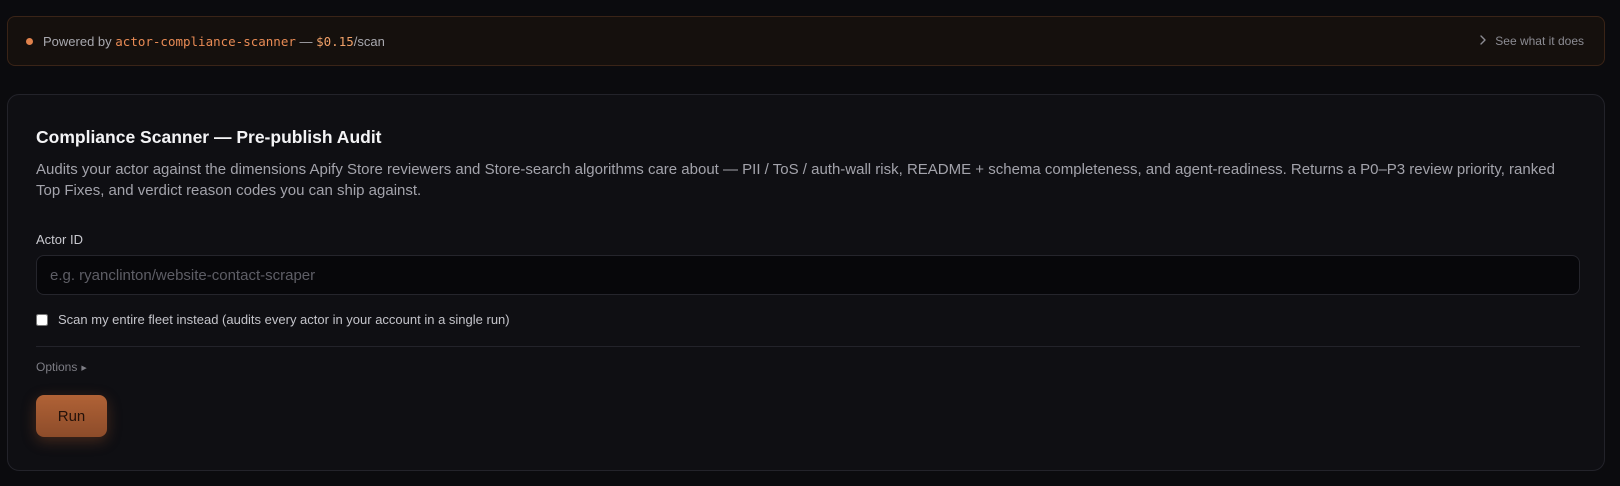  What do you see at coordinates (808, 346) in the screenshot?
I see `divider` at bounding box center [808, 346].